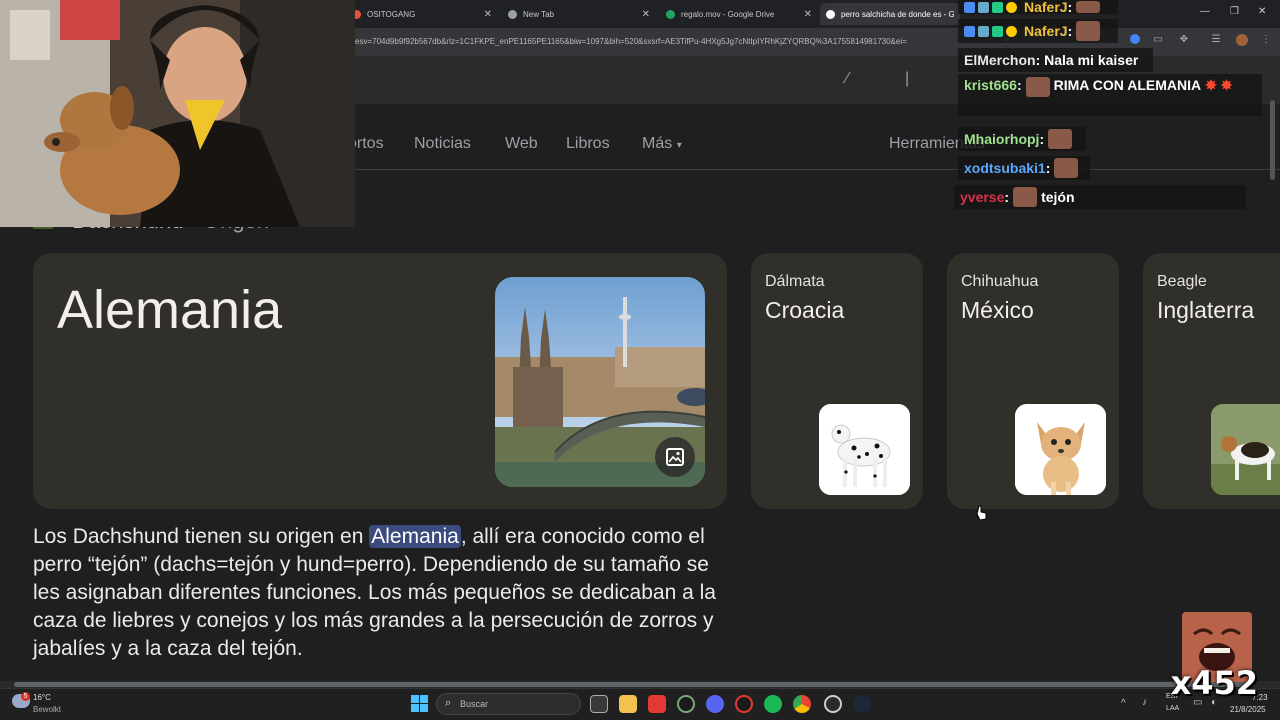 This screenshot has width=1280, height=720. Describe the element at coordinates (1245, 449) in the screenshot. I see `beagle-image` at that location.